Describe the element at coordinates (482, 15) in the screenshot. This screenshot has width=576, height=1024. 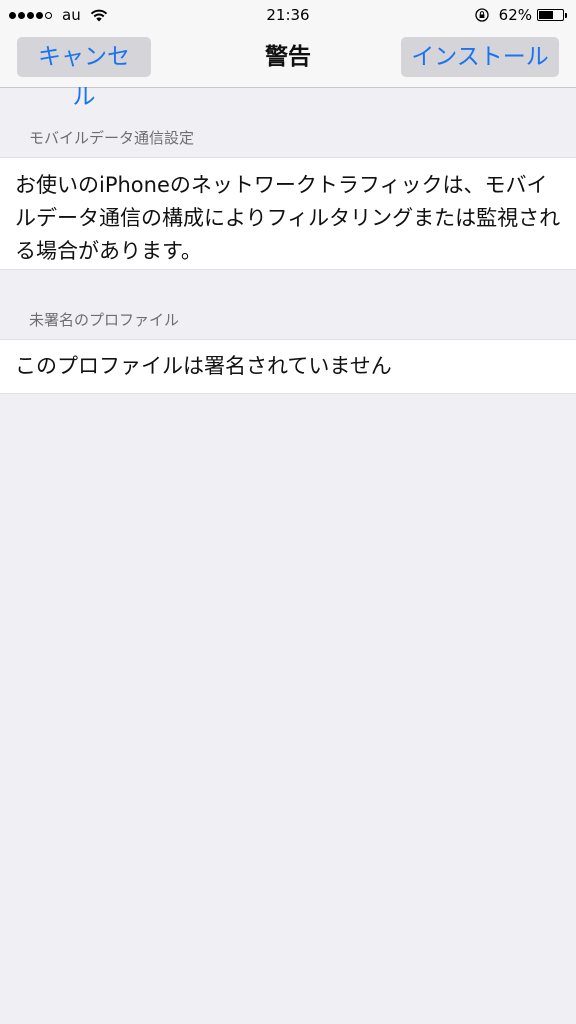
I see `rotation-lock-icon` at that location.